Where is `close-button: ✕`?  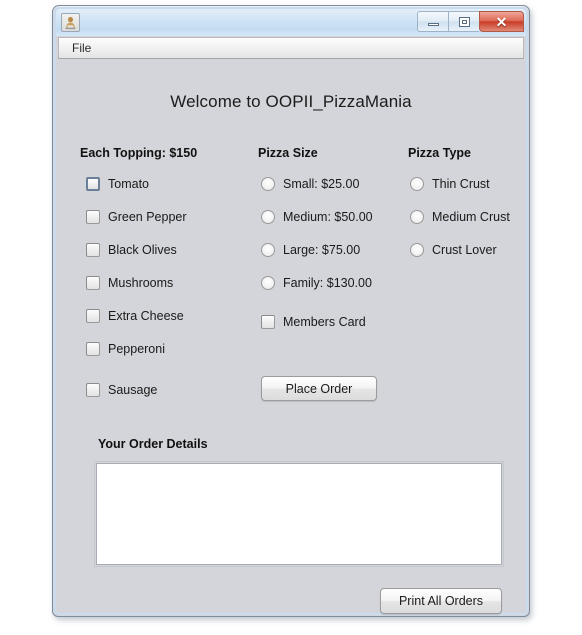
close-button: ✕ is located at coordinates (501, 21).